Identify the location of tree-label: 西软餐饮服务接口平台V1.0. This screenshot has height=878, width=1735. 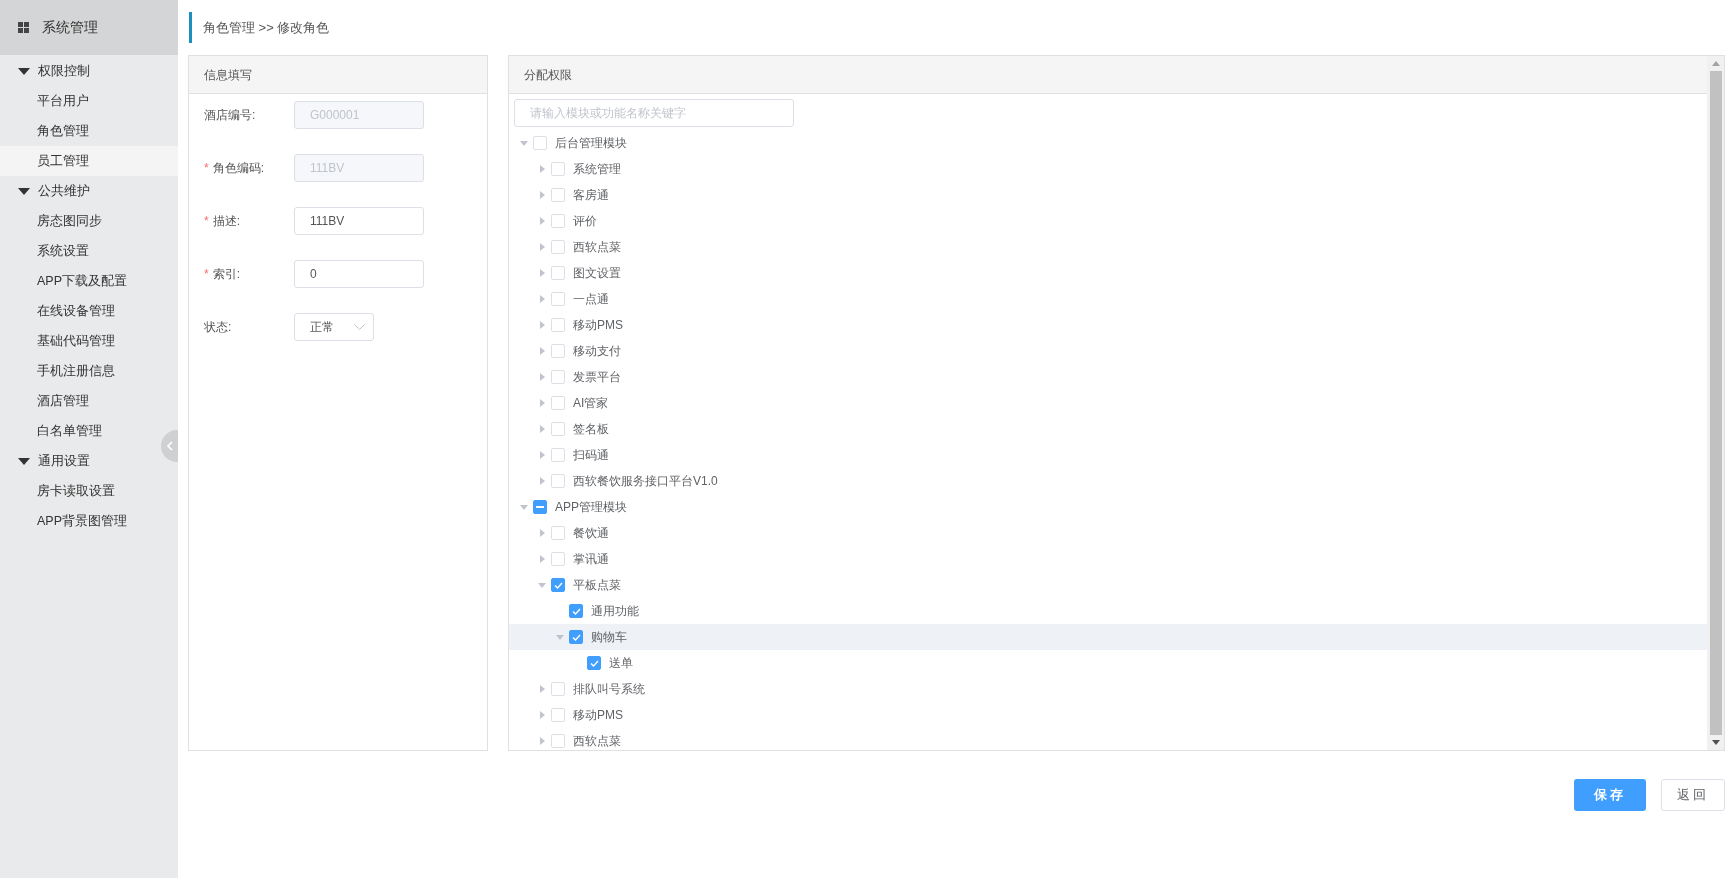
(645, 481).